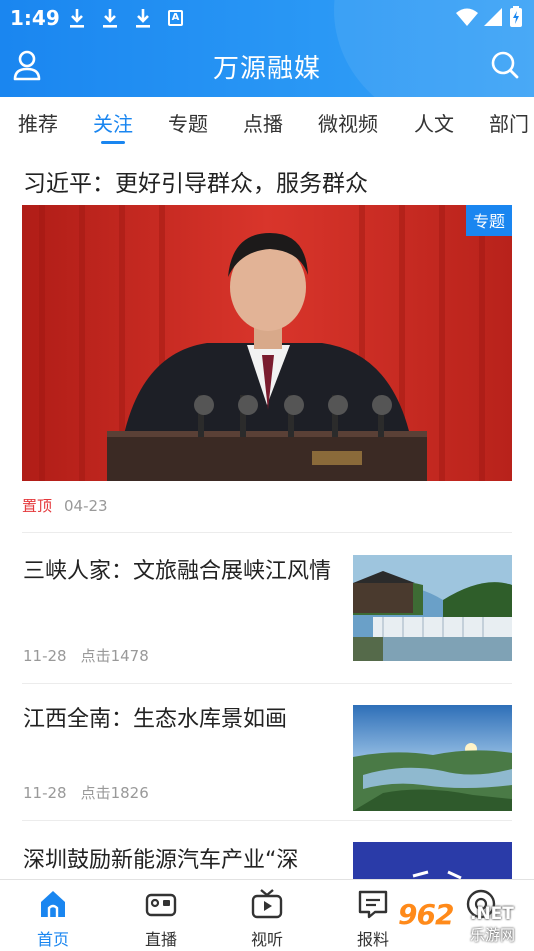 The height and width of the screenshot is (951, 534). I want to click on app-bar: 万源融媒, so click(267, 66).